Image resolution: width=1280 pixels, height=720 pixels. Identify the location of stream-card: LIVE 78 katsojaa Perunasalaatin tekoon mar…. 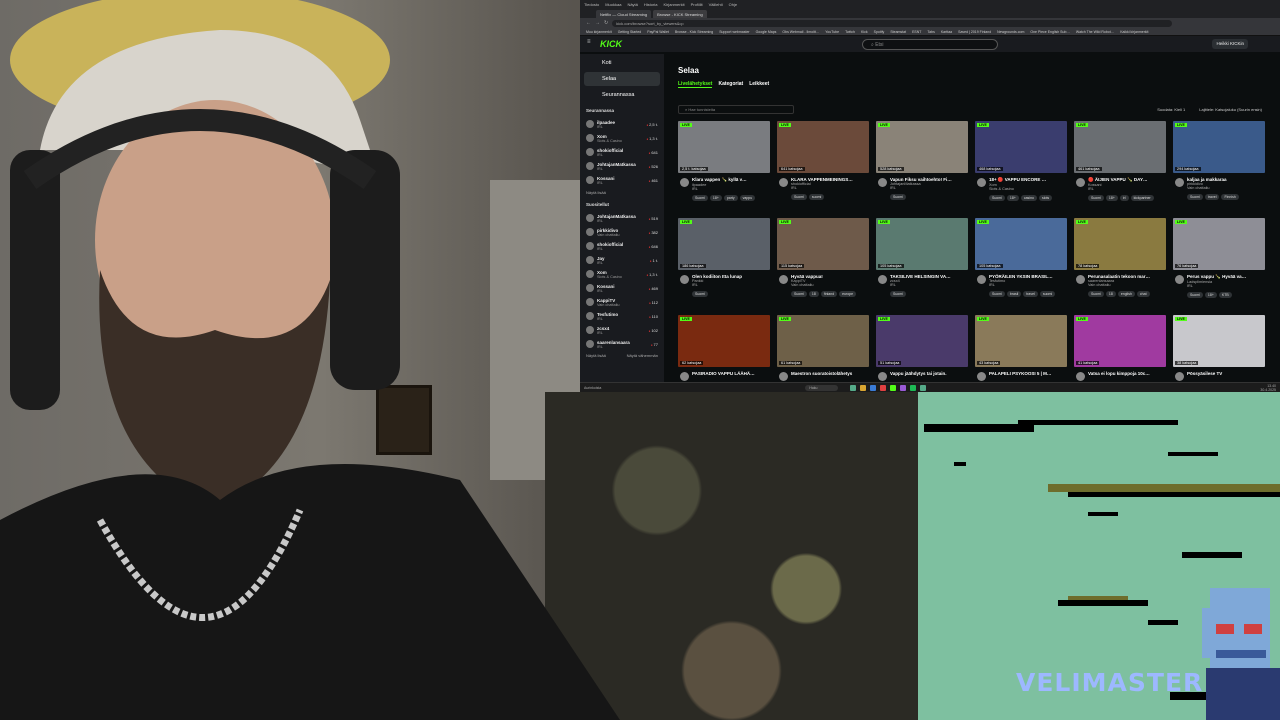
(1120, 265).